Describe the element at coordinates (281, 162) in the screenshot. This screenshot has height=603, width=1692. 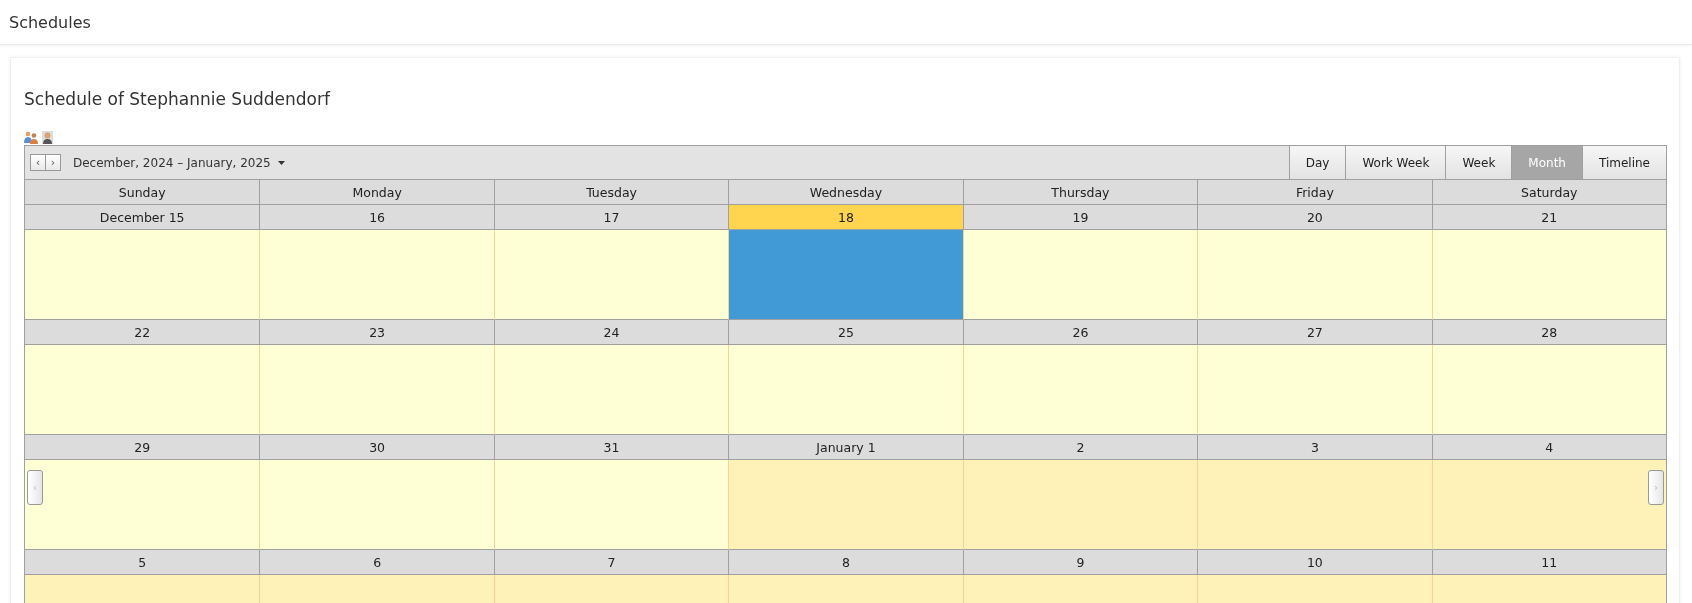
I see `caret-icon` at that location.